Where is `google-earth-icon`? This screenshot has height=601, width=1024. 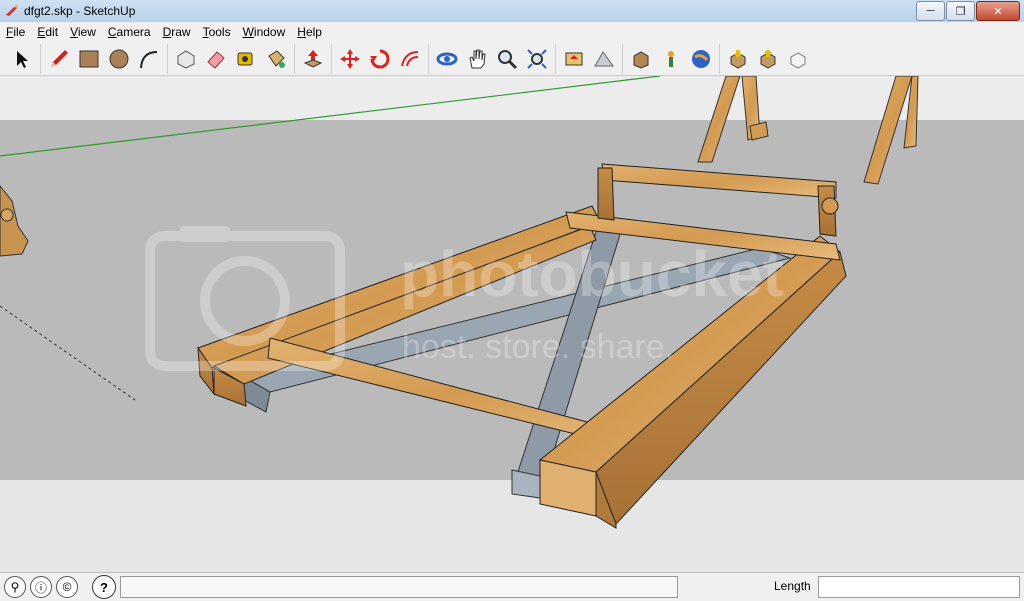 google-earth-icon is located at coordinates (701, 59).